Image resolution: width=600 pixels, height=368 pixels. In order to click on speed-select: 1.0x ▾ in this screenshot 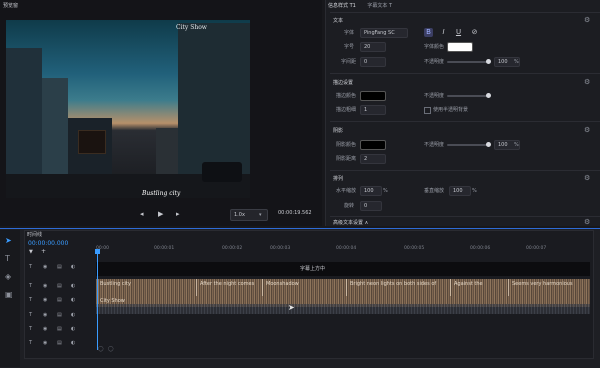, I will do `click(249, 215)`.